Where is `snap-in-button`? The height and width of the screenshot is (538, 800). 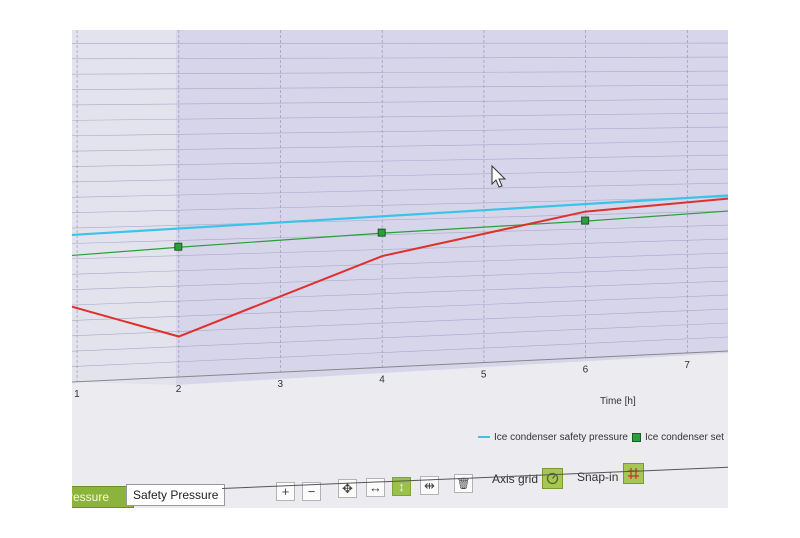 snap-in-button is located at coordinates (633, 473).